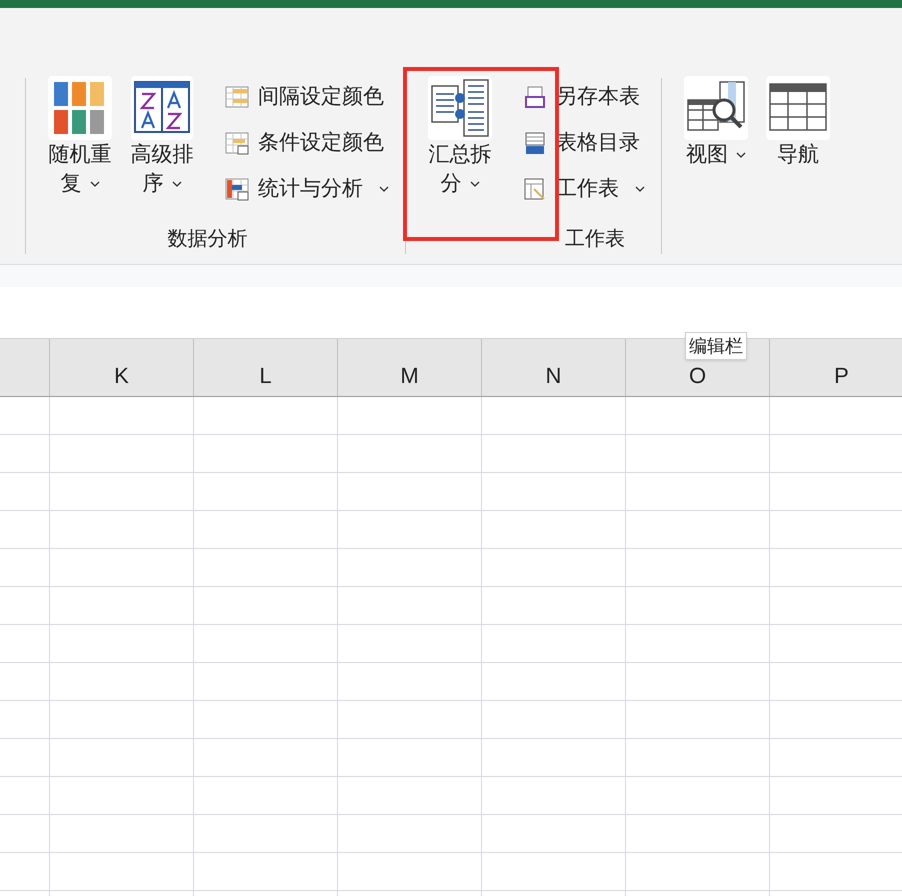 The image size is (902, 896). What do you see at coordinates (409, 367) in the screenshot?
I see `column-header: M` at bounding box center [409, 367].